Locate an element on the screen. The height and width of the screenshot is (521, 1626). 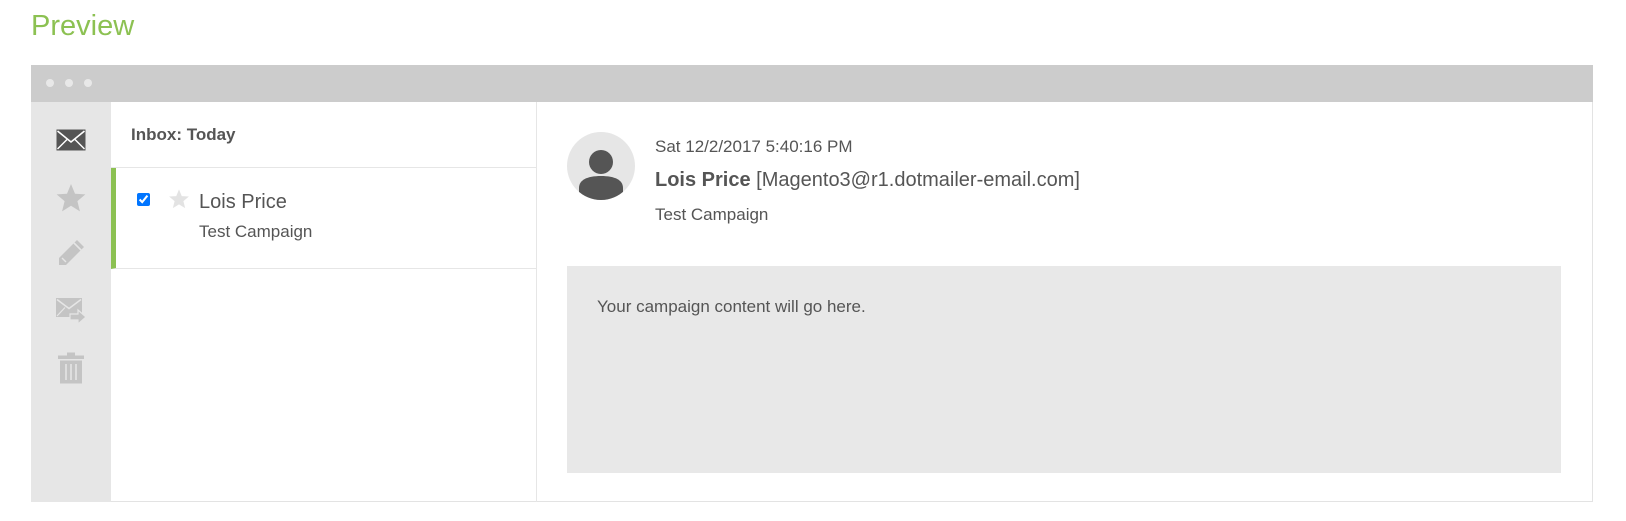
message-sender: Lois Price is located at coordinates (243, 202).